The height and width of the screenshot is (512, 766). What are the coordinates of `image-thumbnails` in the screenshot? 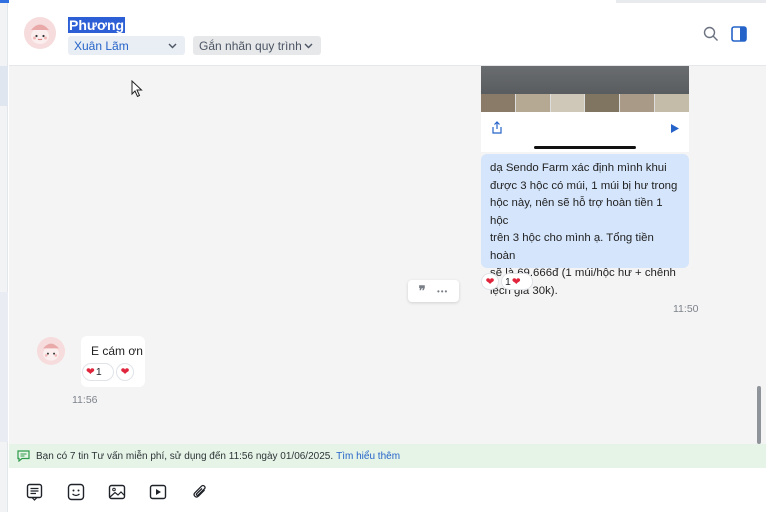 It's located at (585, 103).